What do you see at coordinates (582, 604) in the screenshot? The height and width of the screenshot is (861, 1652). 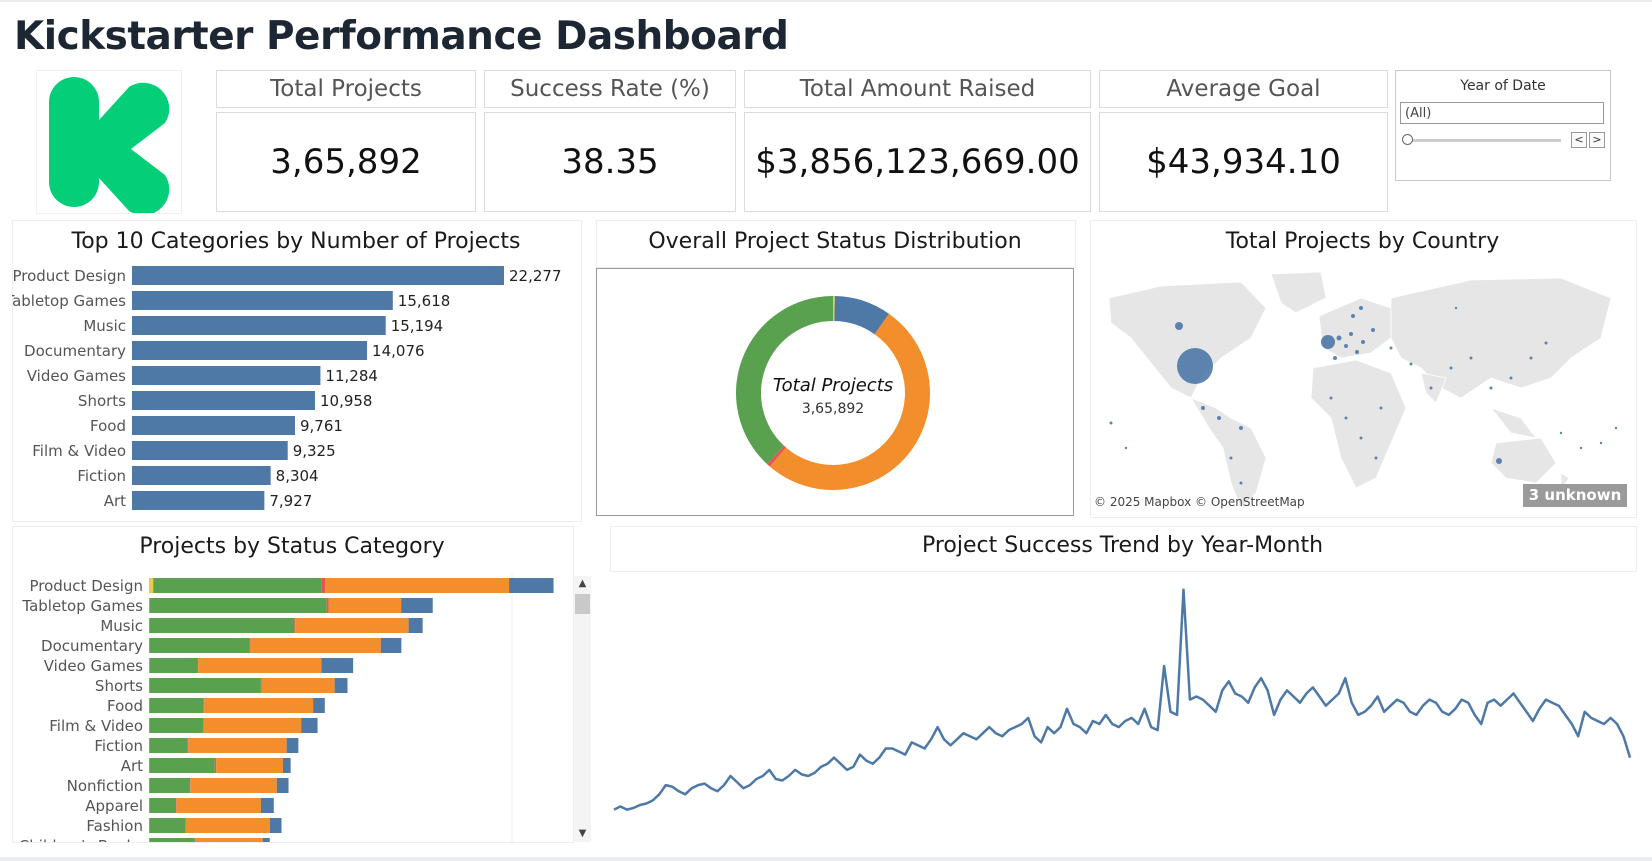 I see `scroll-thumb` at bounding box center [582, 604].